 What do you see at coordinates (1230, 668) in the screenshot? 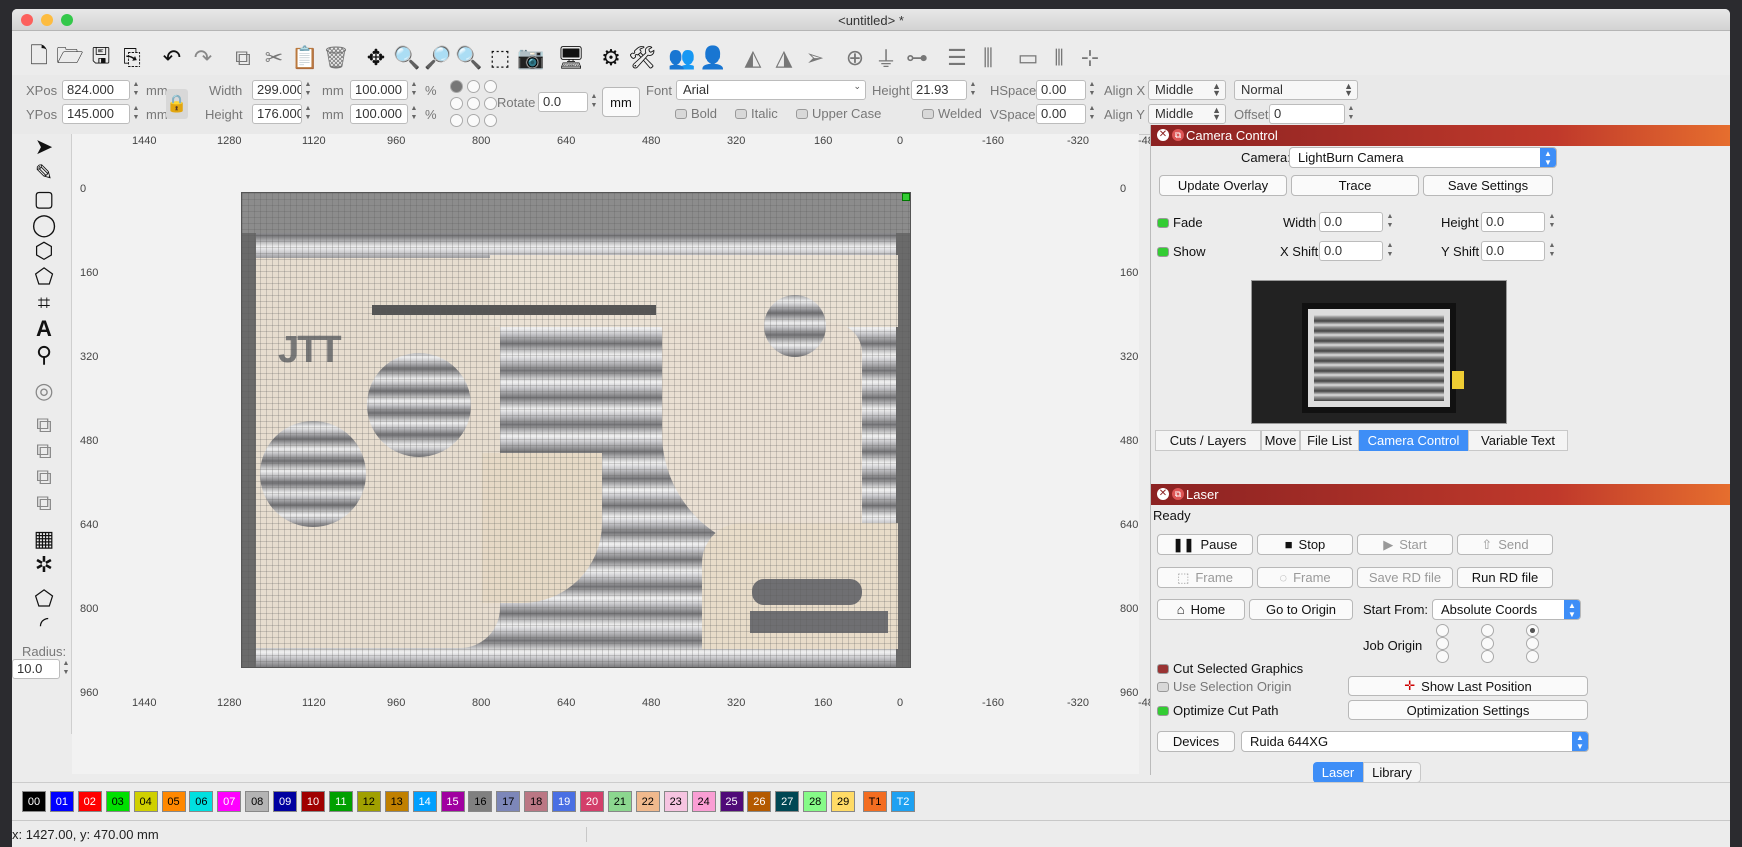
I see `cut-selected-graphics-checkbox: Cut Selected Graphics` at bounding box center [1230, 668].